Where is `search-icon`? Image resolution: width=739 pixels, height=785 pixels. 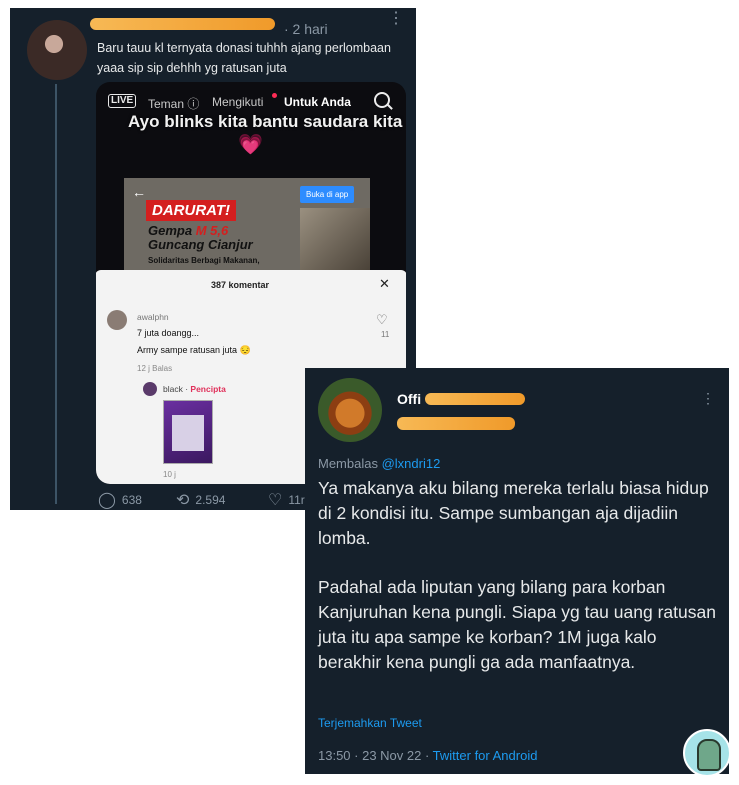 search-icon is located at coordinates (382, 100).